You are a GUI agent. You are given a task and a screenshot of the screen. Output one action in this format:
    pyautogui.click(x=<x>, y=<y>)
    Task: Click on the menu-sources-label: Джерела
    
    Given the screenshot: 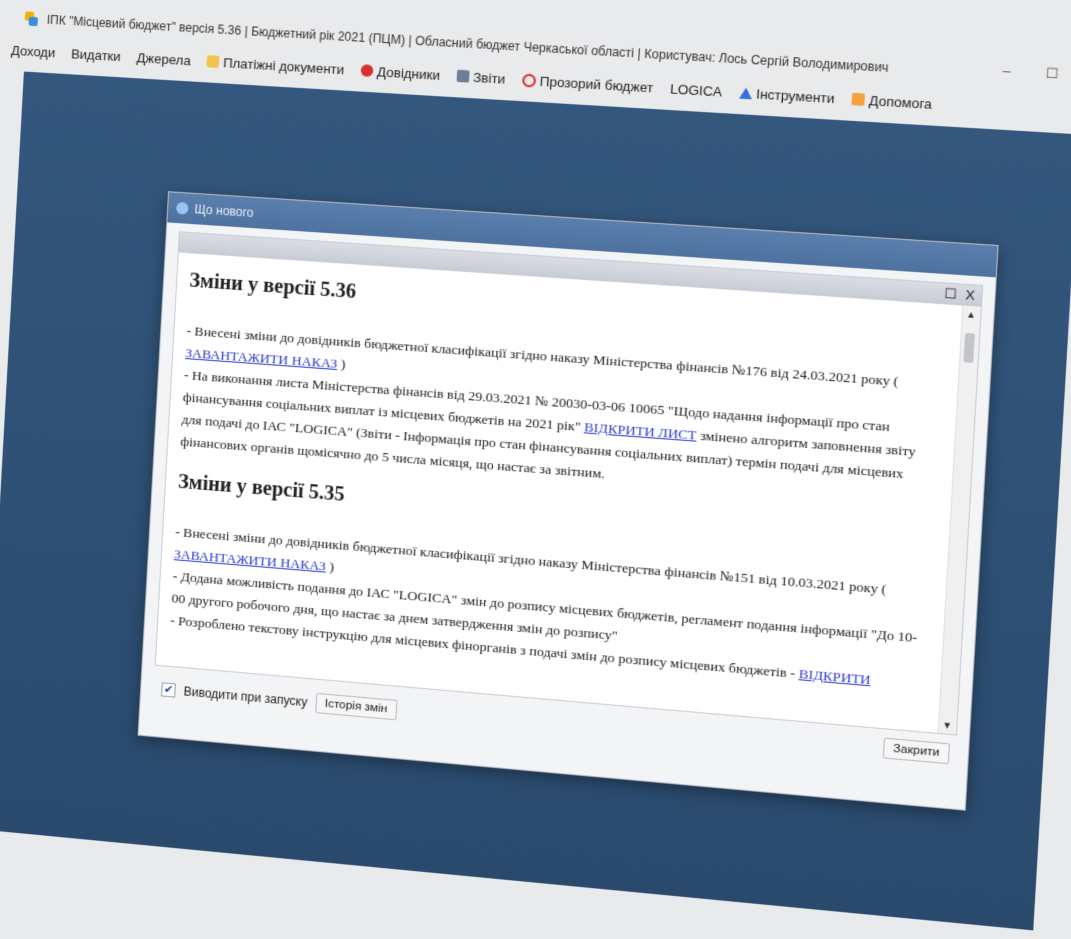 What is the action you would take?
    pyautogui.click(x=164, y=58)
    